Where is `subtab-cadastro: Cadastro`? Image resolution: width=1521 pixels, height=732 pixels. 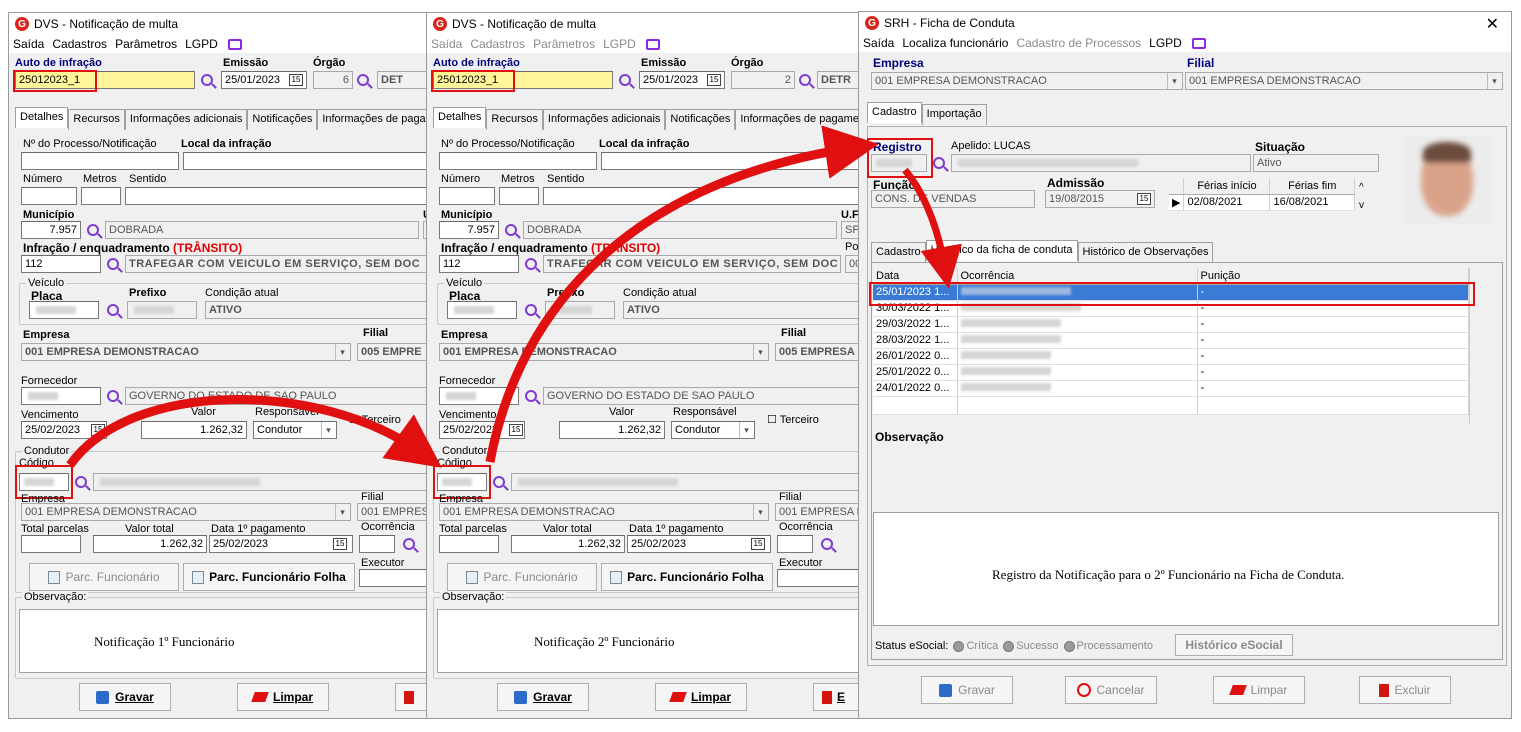
subtab-cadastro: Cadastro is located at coordinates (898, 252).